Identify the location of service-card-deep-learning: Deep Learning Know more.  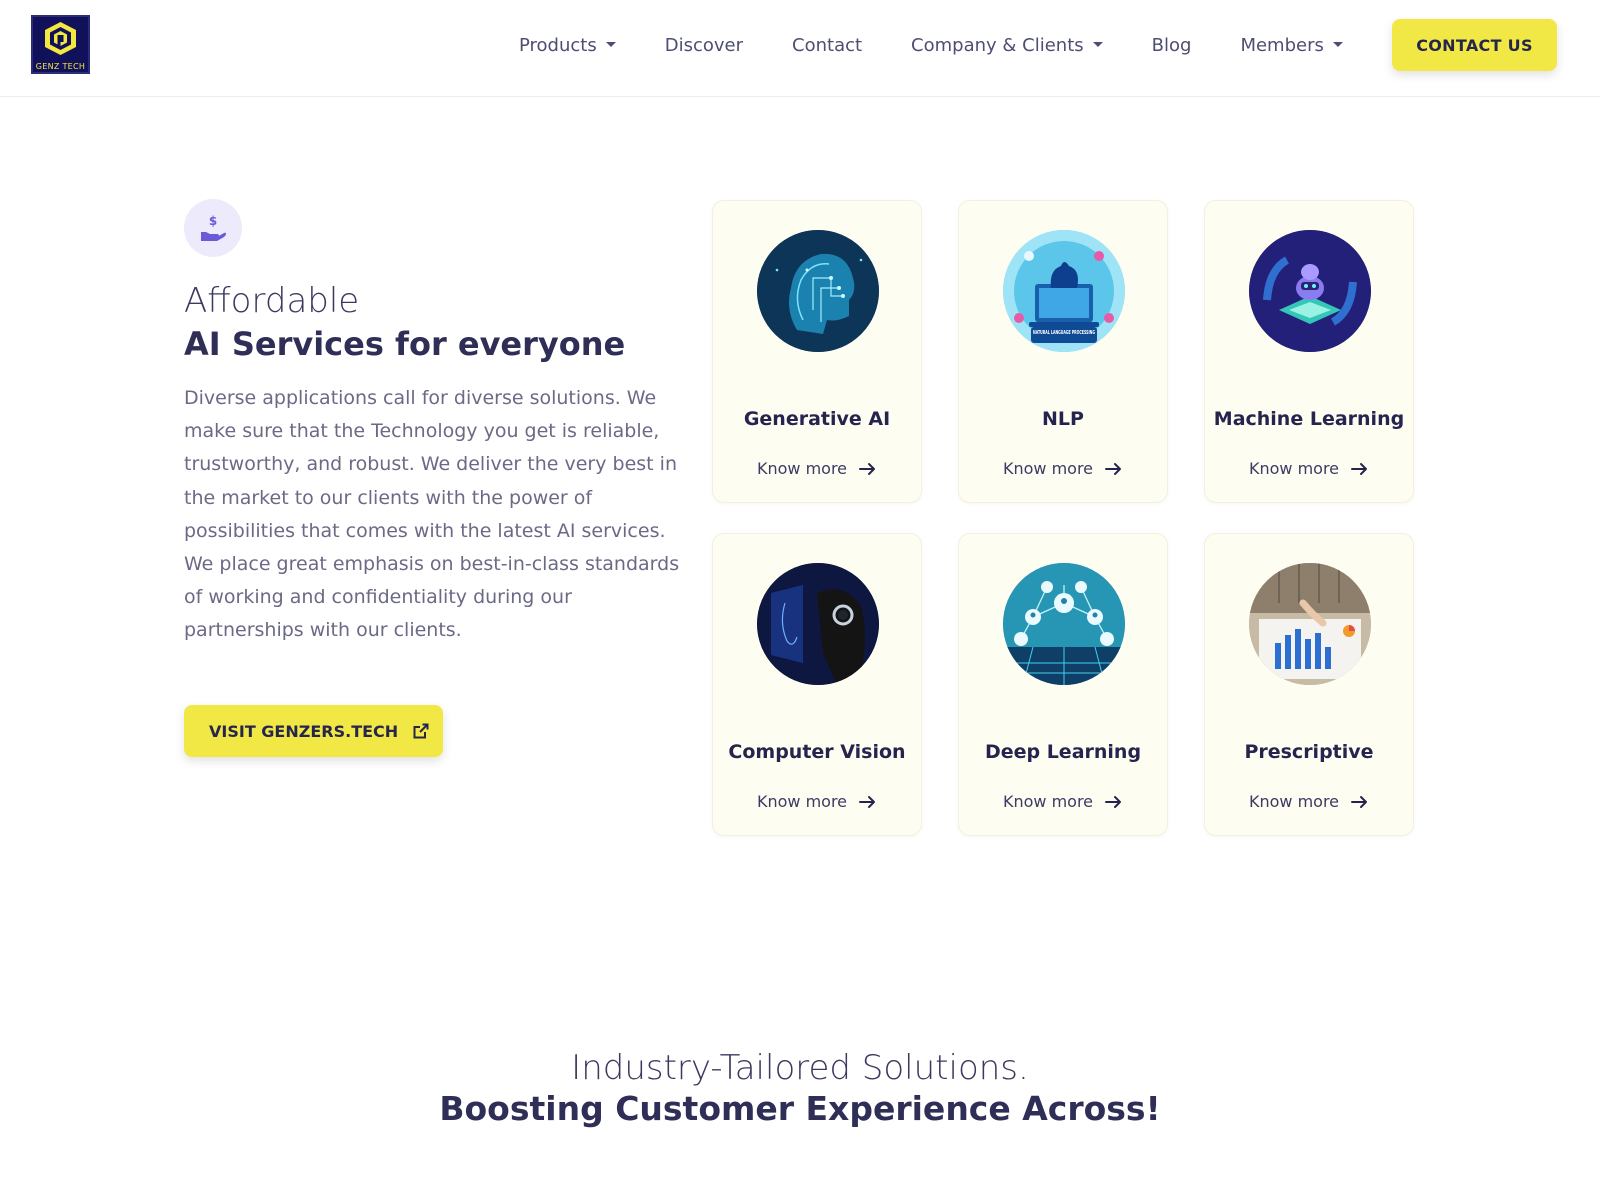
(1063, 684).